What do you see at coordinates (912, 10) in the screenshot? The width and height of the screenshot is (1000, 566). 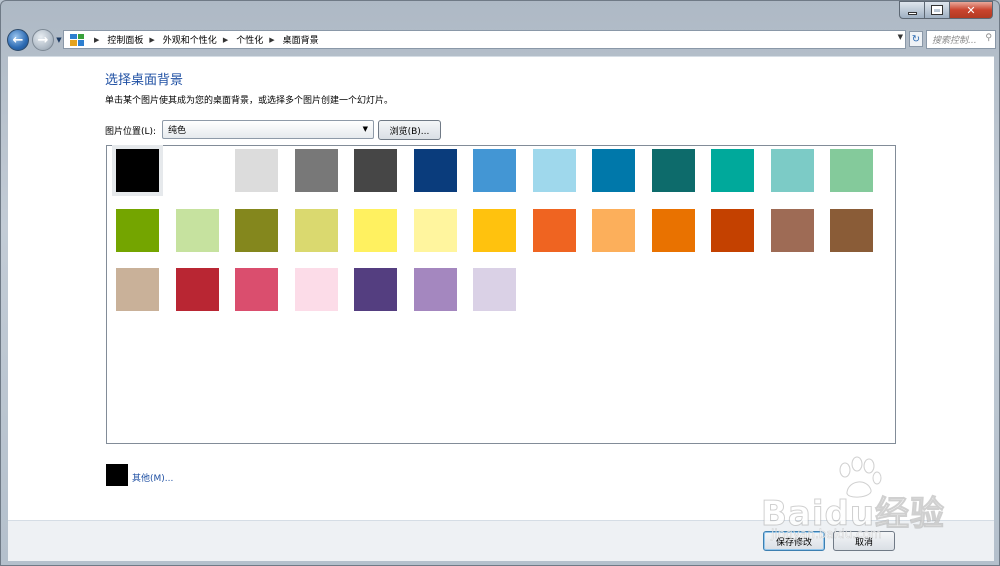 I see `minimize-button` at bounding box center [912, 10].